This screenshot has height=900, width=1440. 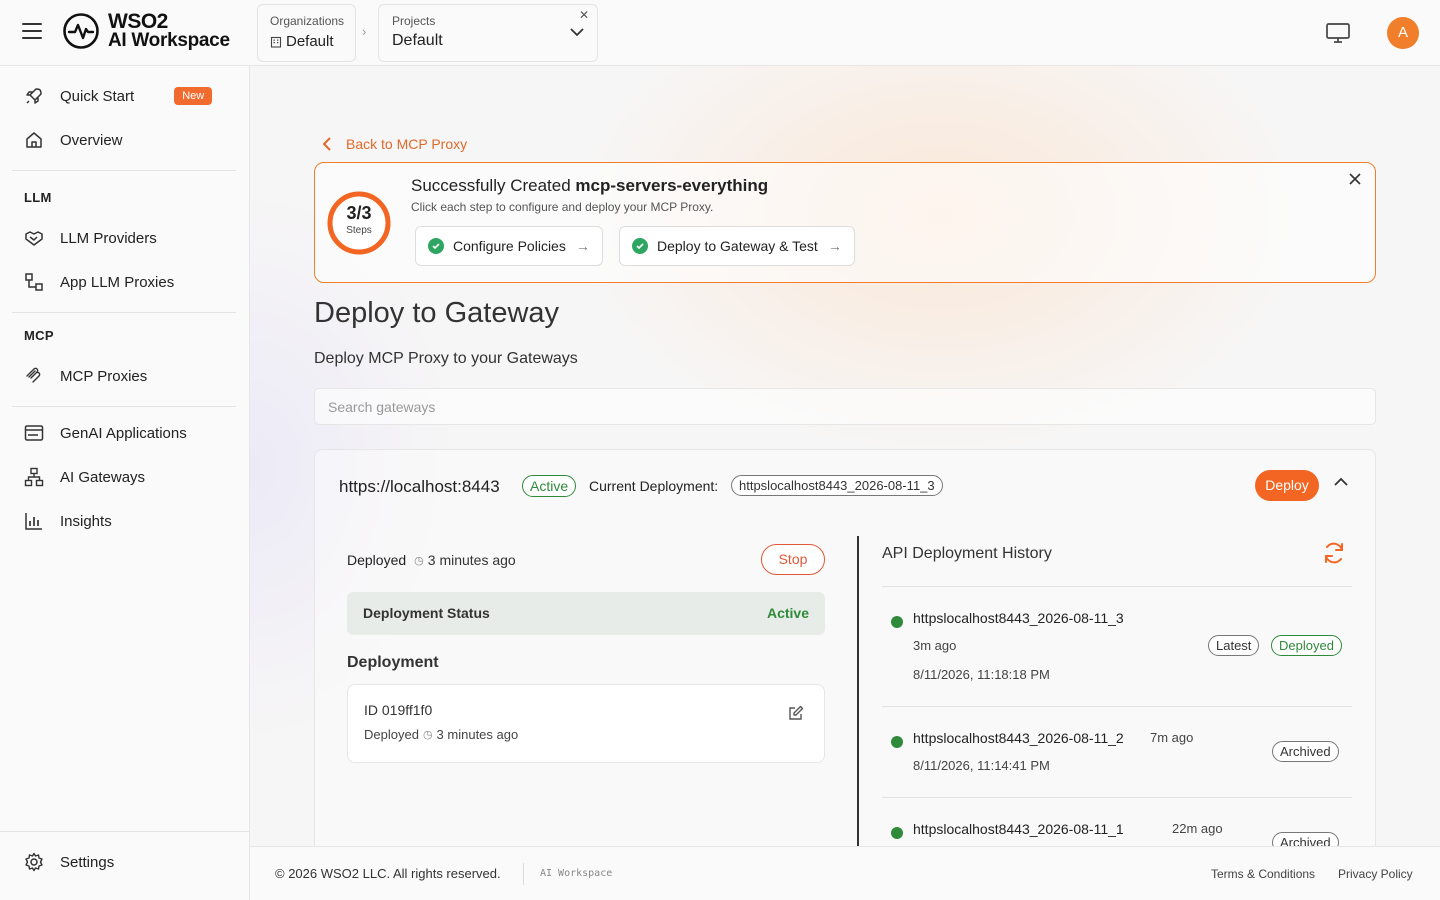 I want to click on sidebar-item-app-llm-proxies: App LLM Proxies, so click(x=124, y=282).